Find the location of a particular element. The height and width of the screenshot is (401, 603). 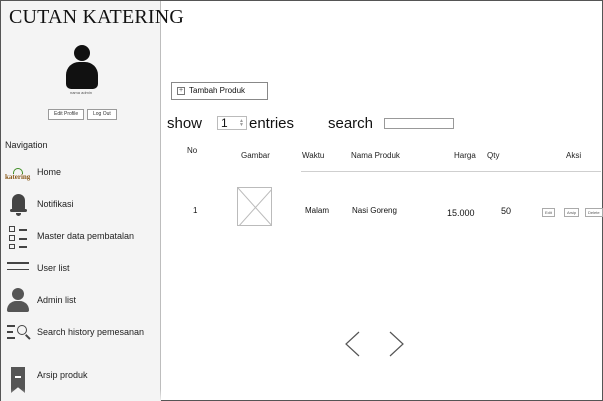

search-list-icon is located at coordinates (19, 333).